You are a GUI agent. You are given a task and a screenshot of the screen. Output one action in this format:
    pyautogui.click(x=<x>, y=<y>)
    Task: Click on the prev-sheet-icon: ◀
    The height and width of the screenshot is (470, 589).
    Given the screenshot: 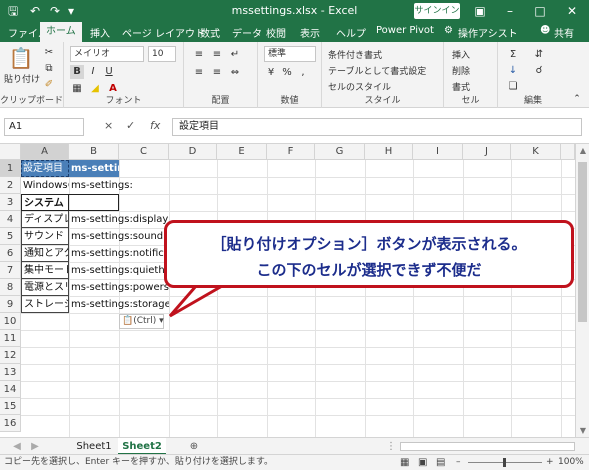 What is the action you would take?
    pyautogui.click(x=17, y=446)
    